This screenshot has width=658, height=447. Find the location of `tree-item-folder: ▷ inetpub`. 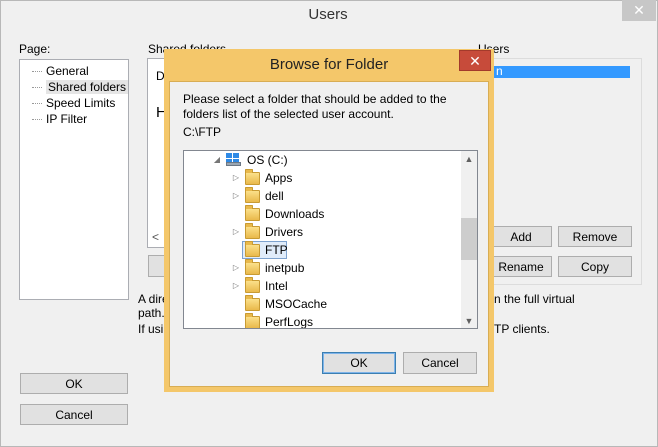

tree-item-folder: ▷ inetpub is located at coordinates (323, 268).